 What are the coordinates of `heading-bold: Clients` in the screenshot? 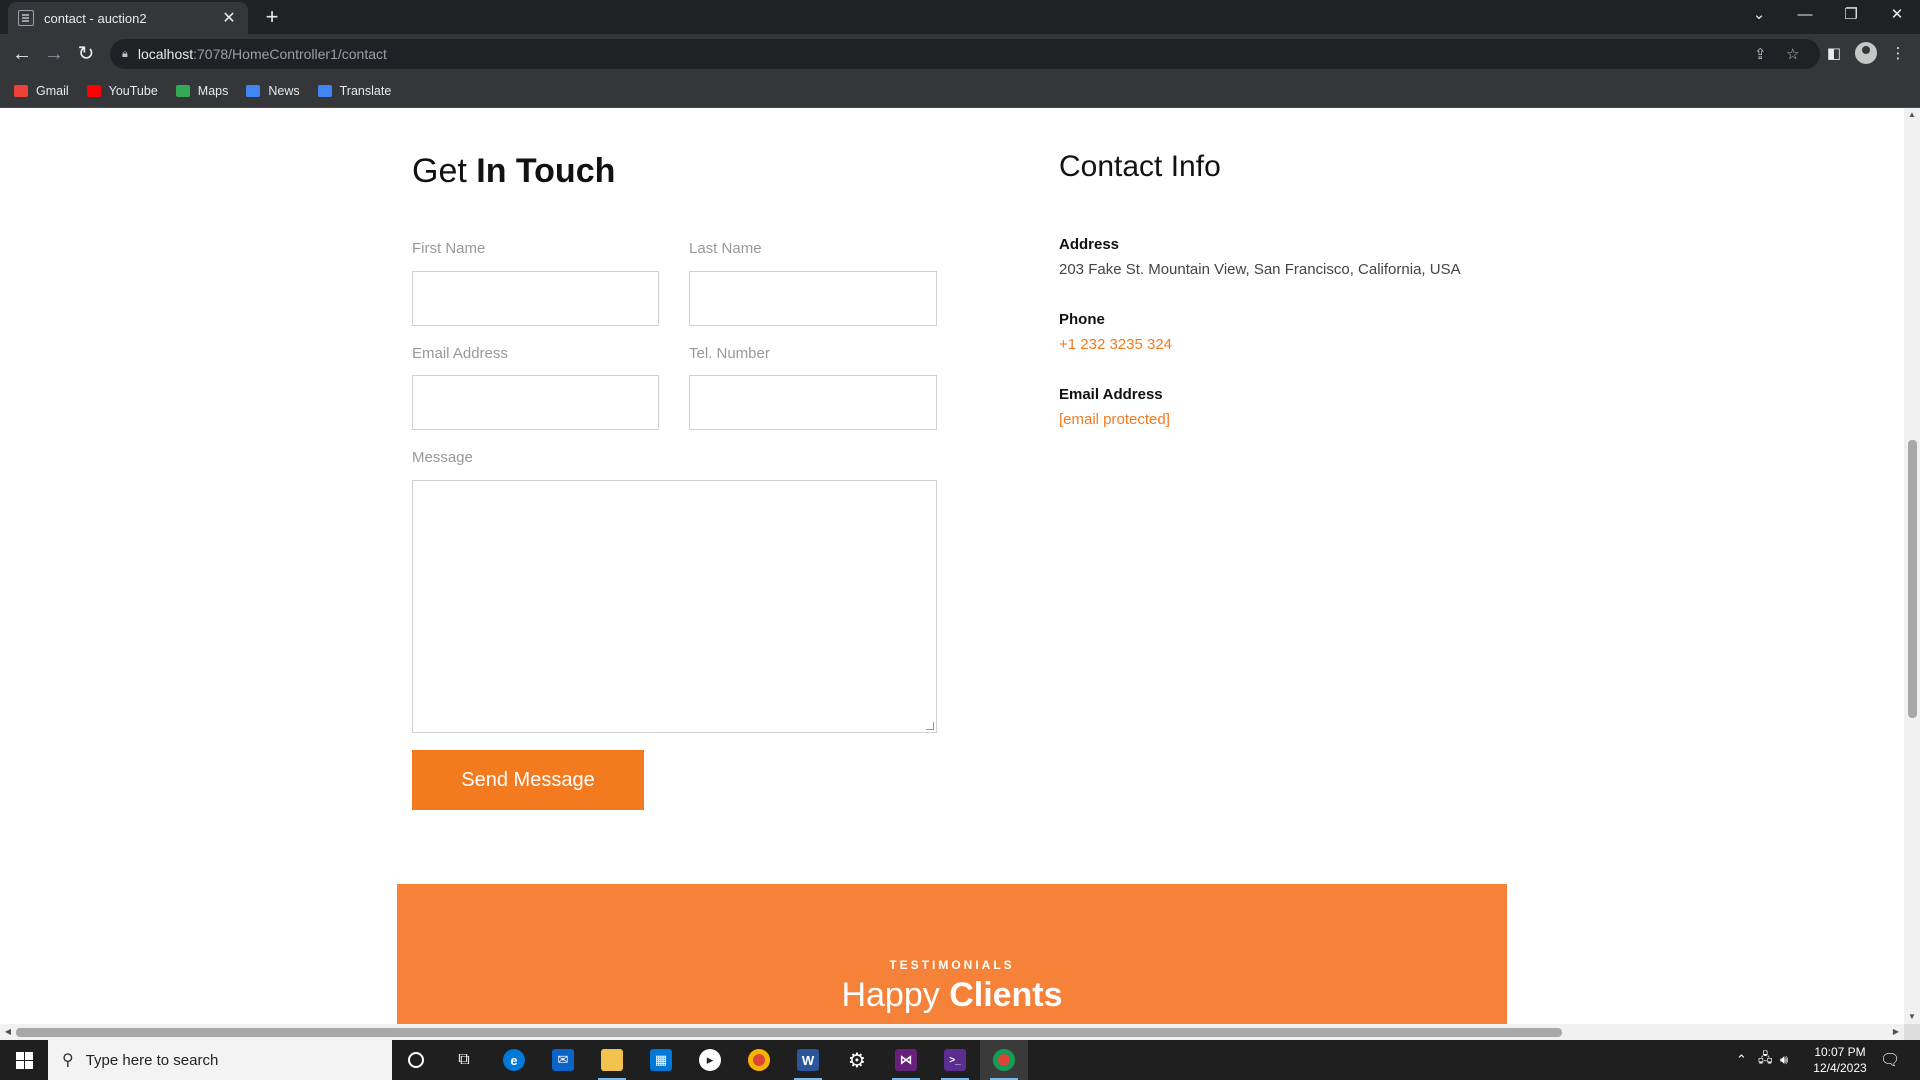 It's located at (1006, 995).